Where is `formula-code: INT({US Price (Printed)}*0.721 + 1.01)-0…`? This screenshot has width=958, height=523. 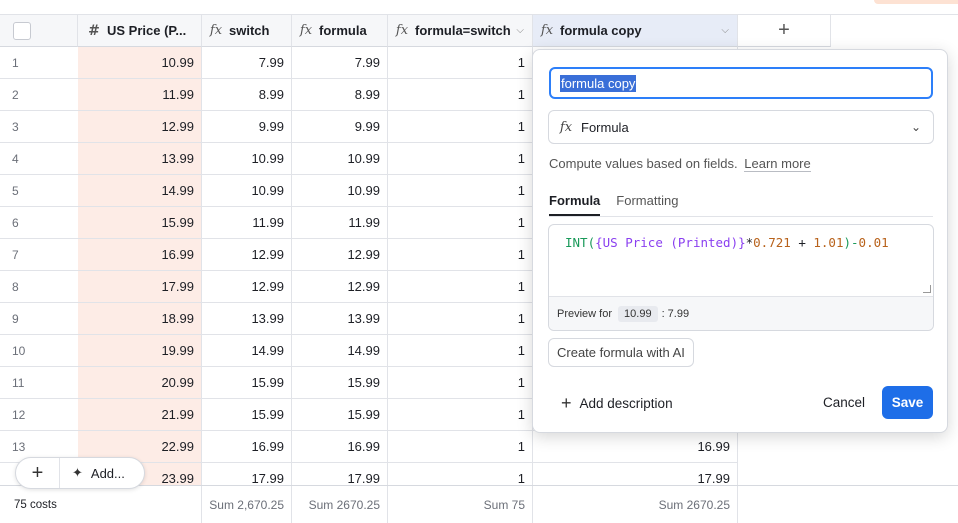 formula-code: INT({US Price (Printed)}*0.721 + 1.01)-0… is located at coordinates (727, 242).